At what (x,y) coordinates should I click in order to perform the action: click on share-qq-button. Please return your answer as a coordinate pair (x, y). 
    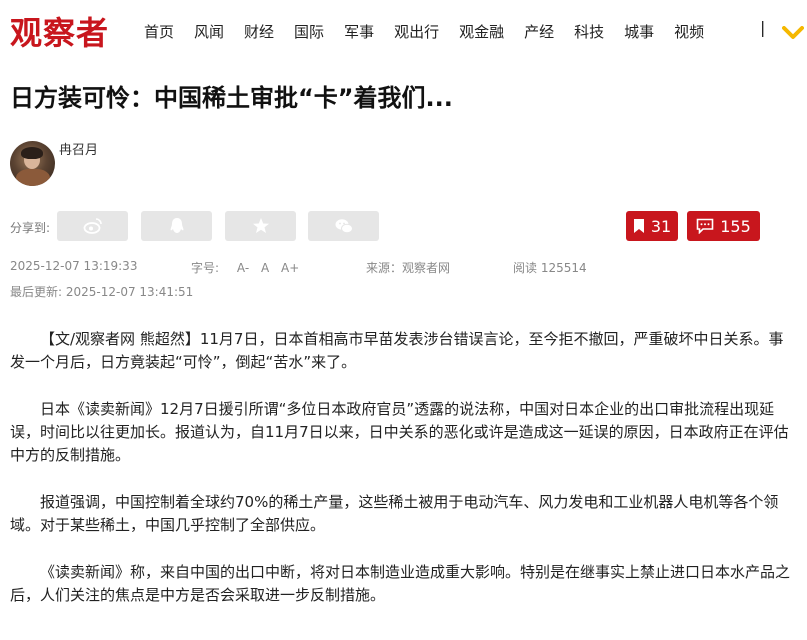
    Looking at the image, I should click on (176, 226).